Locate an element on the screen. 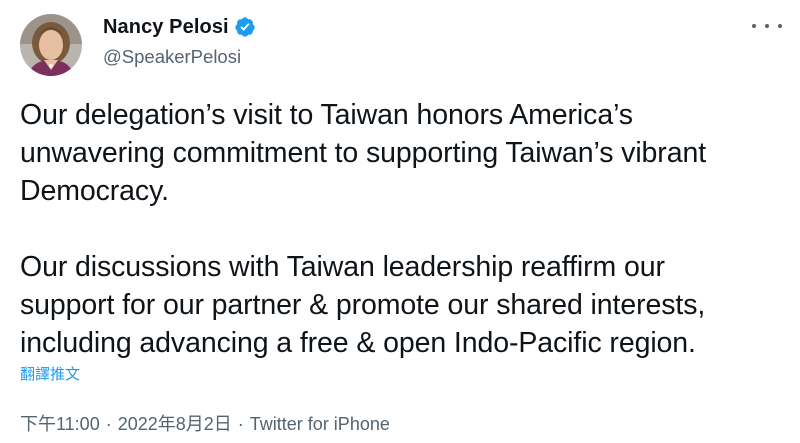 Image resolution: width=800 pixels, height=443 pixels. author-name-row: Nancy Pelosi is located at coordinates (179, 27).